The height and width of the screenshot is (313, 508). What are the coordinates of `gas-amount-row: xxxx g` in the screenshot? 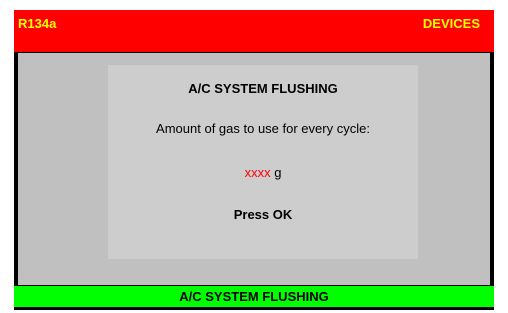 It's located at (263, 172).